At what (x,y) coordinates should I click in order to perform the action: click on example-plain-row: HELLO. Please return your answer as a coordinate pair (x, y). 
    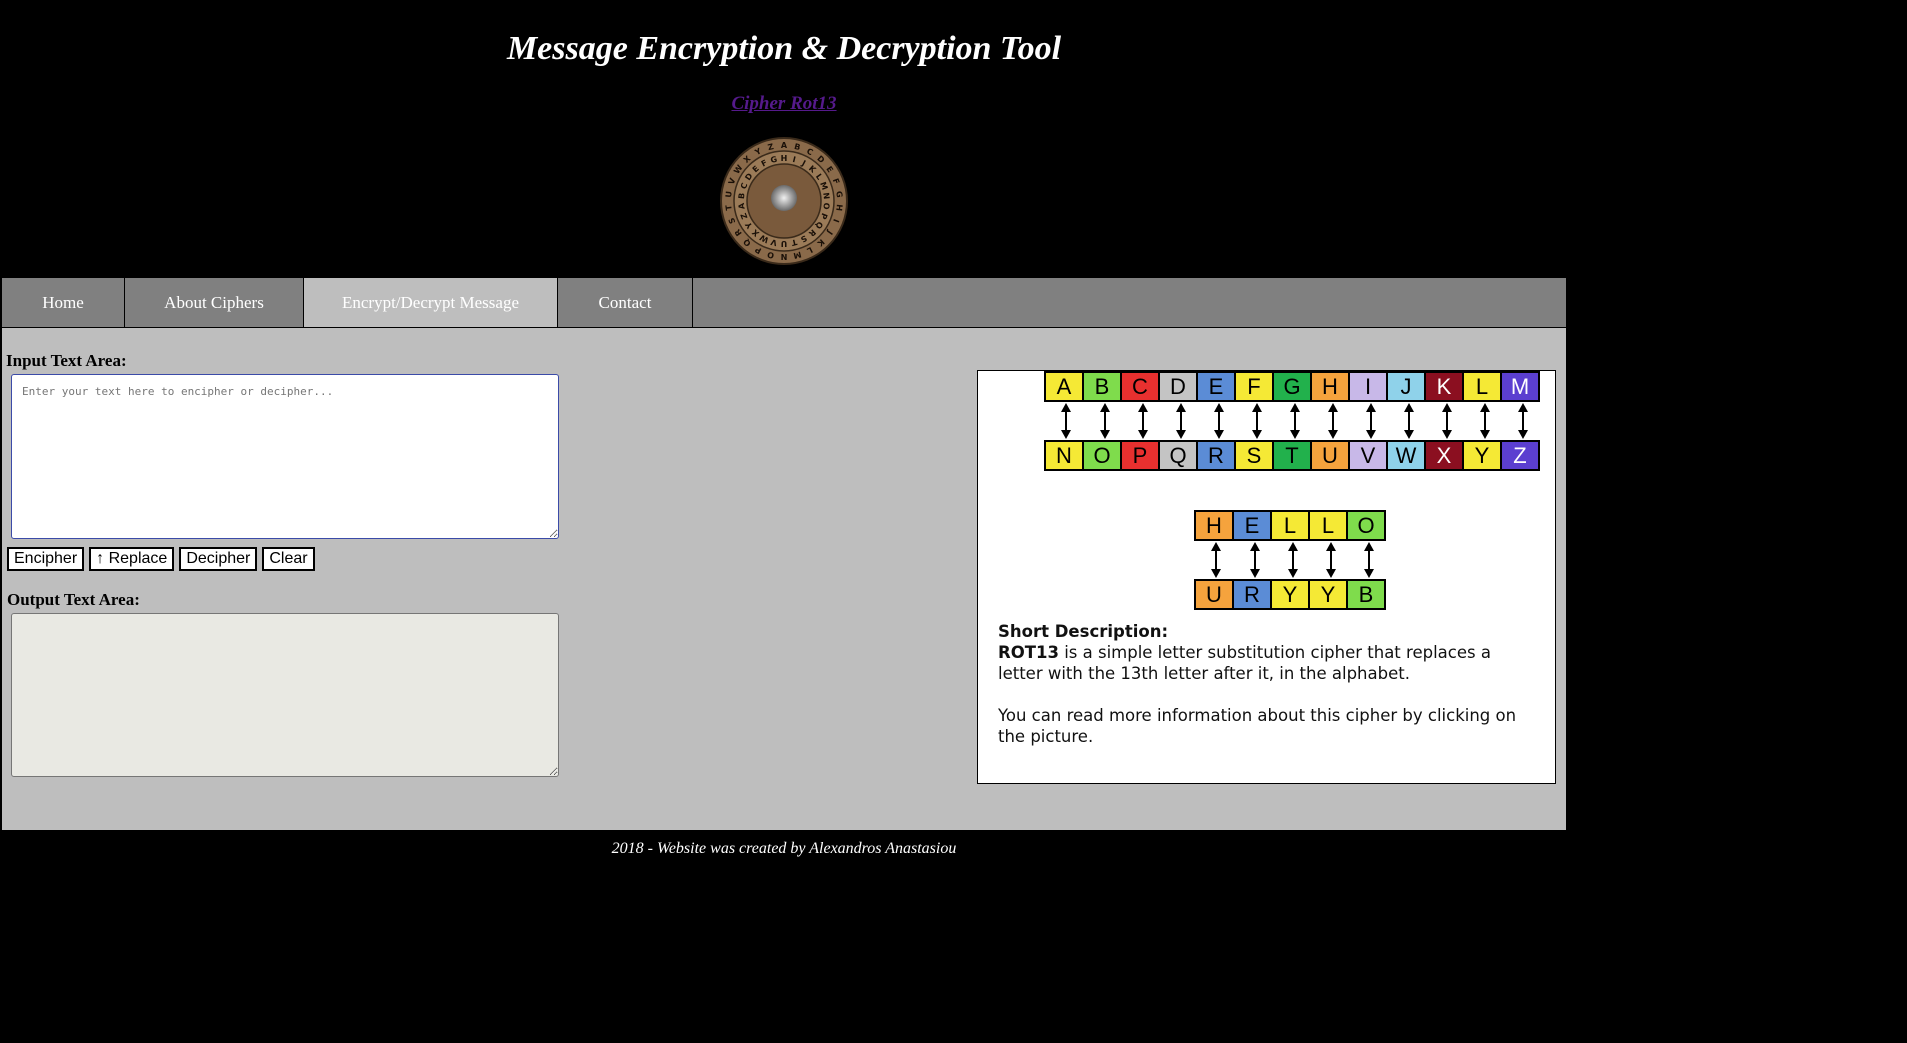
    Looking at the image, I should click on (1290, 525).